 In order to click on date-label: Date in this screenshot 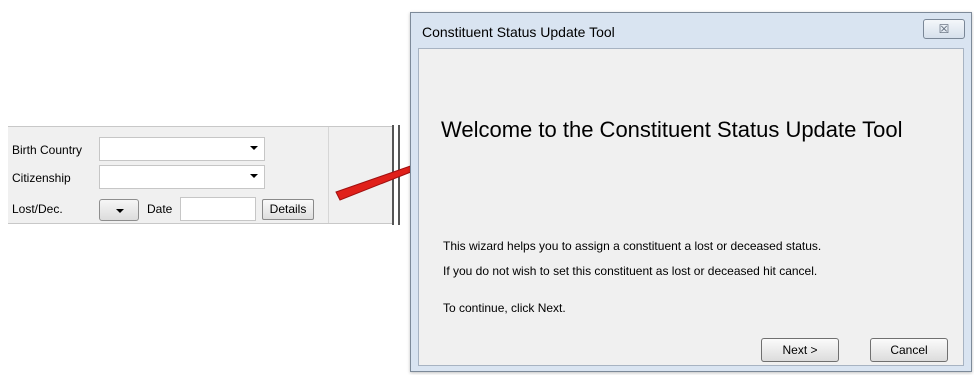, I will do `click(160, 209)`.